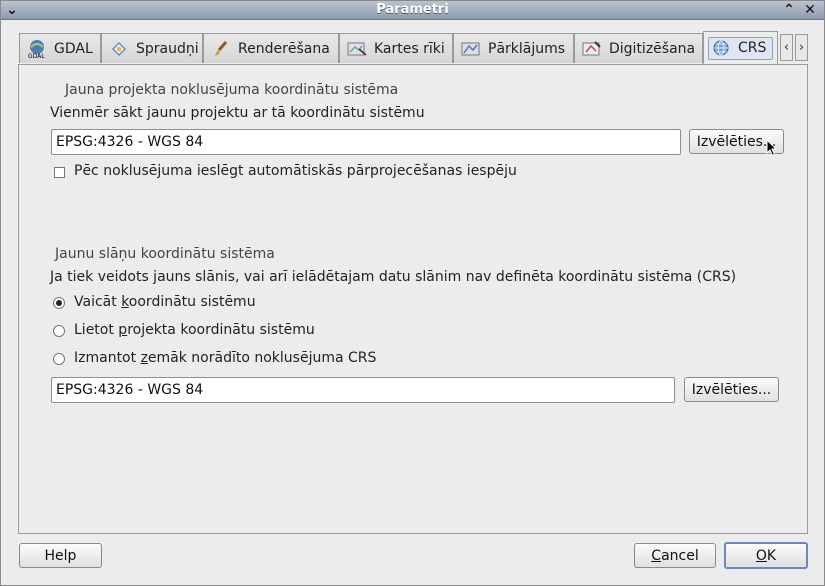  What do you see at coordinates (766, 555) in the screenshot?
I see `ok-button: OK` at bounding box center [766, 555].